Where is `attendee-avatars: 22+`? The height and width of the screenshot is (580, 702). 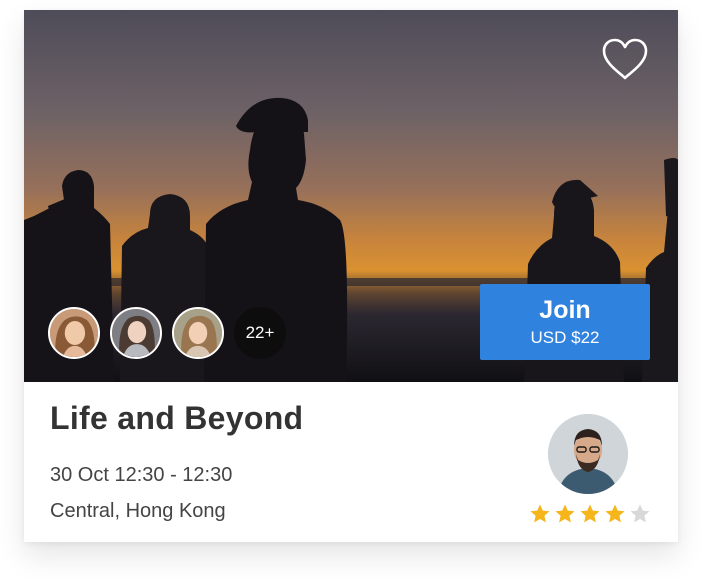
attendee-avatars: 22+ is located at coordinates (167, 333).